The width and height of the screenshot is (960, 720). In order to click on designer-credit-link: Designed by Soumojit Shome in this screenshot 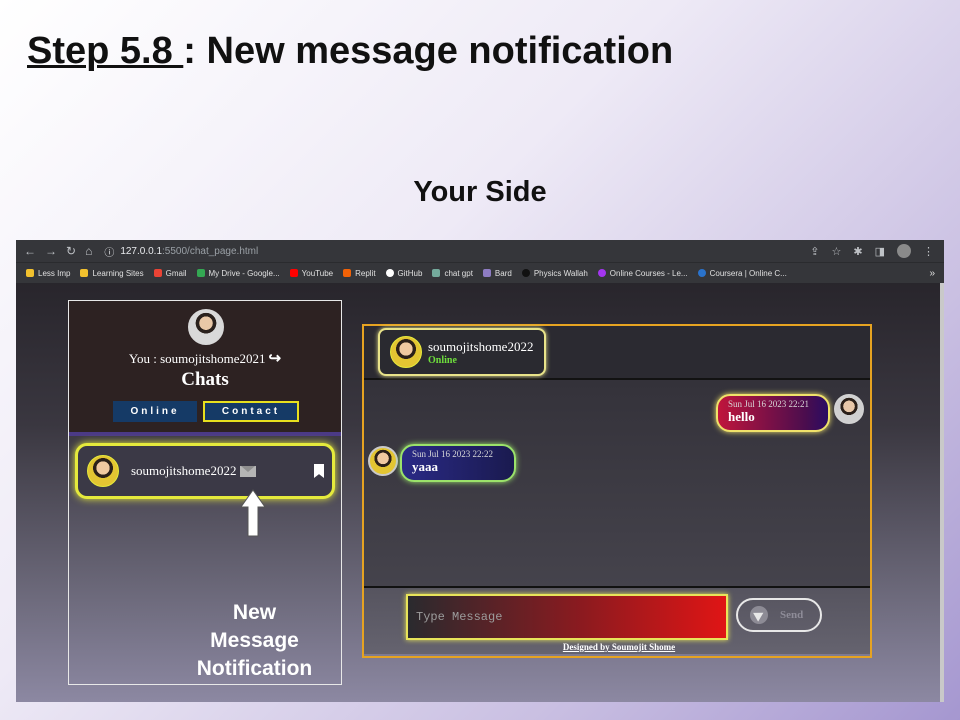, I will do `click(619, 647)`.